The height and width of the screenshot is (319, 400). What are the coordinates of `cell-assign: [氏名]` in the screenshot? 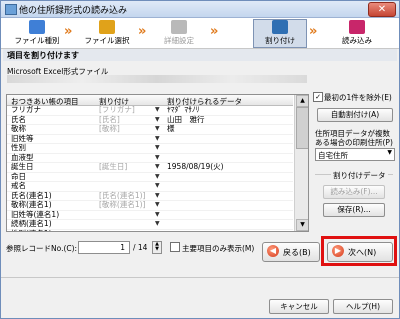 It's located at (109, 119).